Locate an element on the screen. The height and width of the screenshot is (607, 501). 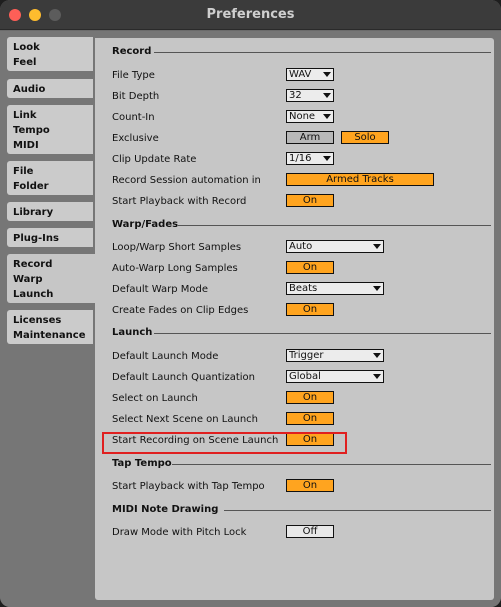
section-midi-note-drawing-header: MIDI Note Drawing is located at coordinates (301, 509).